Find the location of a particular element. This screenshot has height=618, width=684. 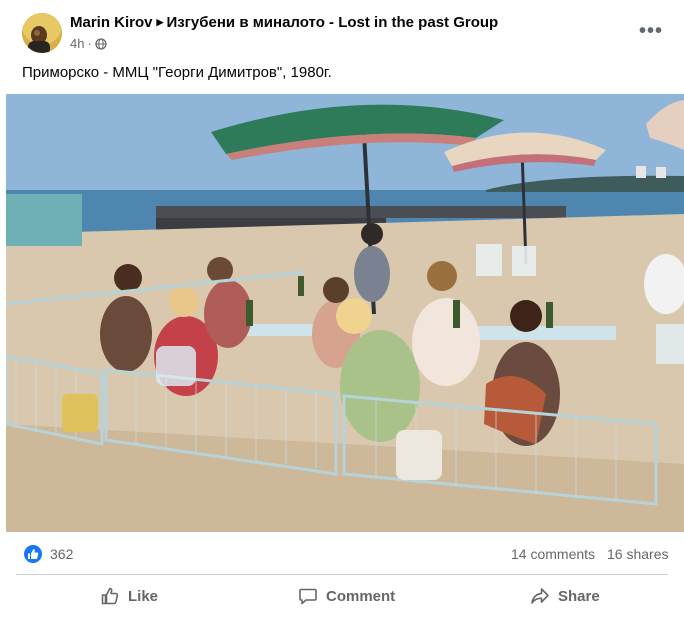

thumbs-up-icon is located at coordinates (110, 596).